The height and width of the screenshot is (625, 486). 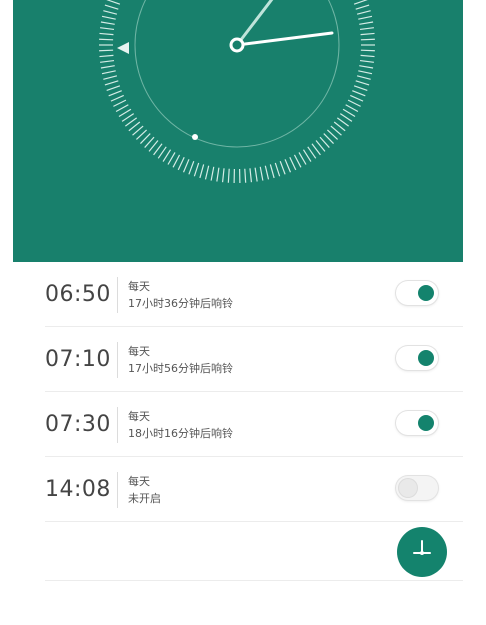 I want to click on alarm-time: 06:50, so click(x=78, y=294).